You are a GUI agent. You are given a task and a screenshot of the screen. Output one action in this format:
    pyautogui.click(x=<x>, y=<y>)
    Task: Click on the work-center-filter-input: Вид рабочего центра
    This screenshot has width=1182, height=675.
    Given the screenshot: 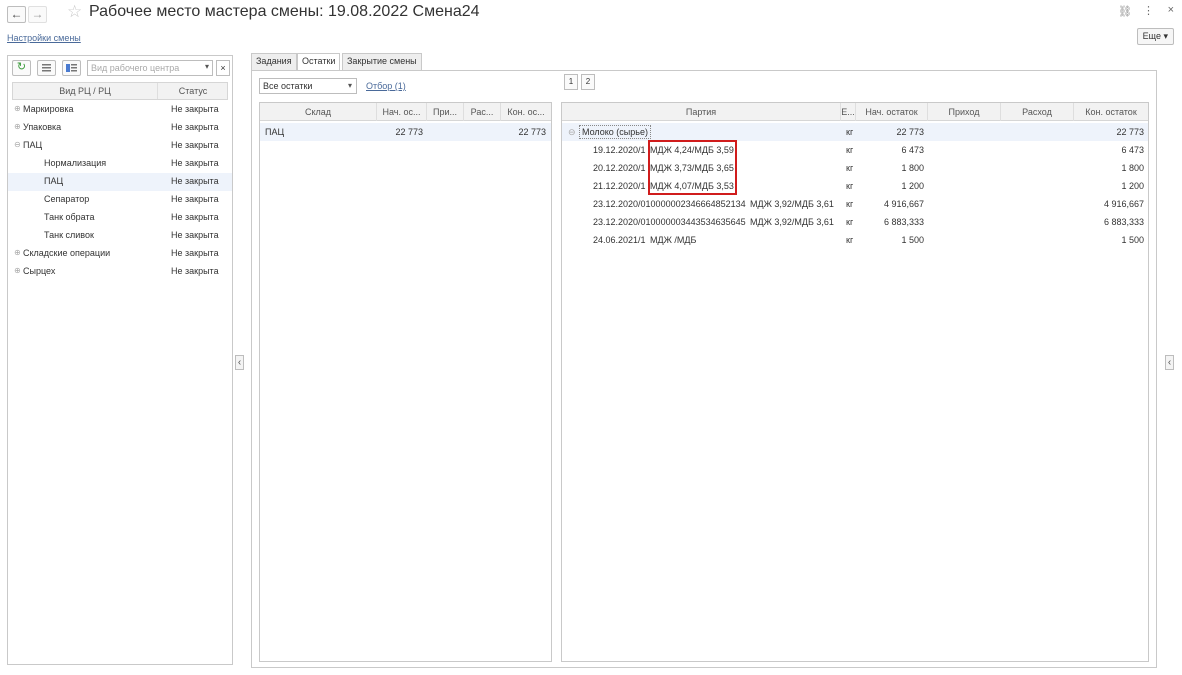 What is the action you would take?
    pyautogui.click(x=150, y=68)
    